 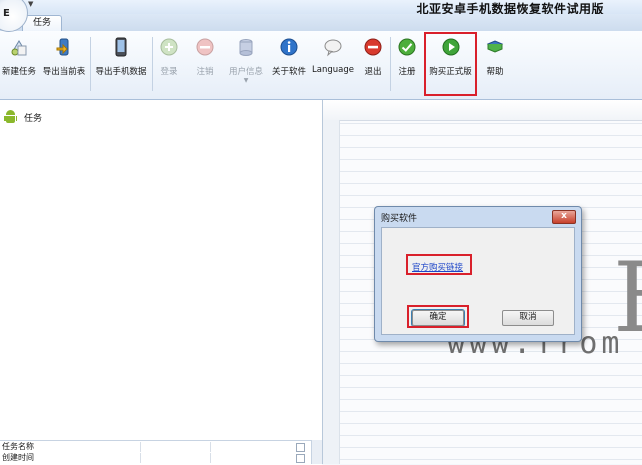 I want to click on export-phone-icon, so click(x=121, y=47).